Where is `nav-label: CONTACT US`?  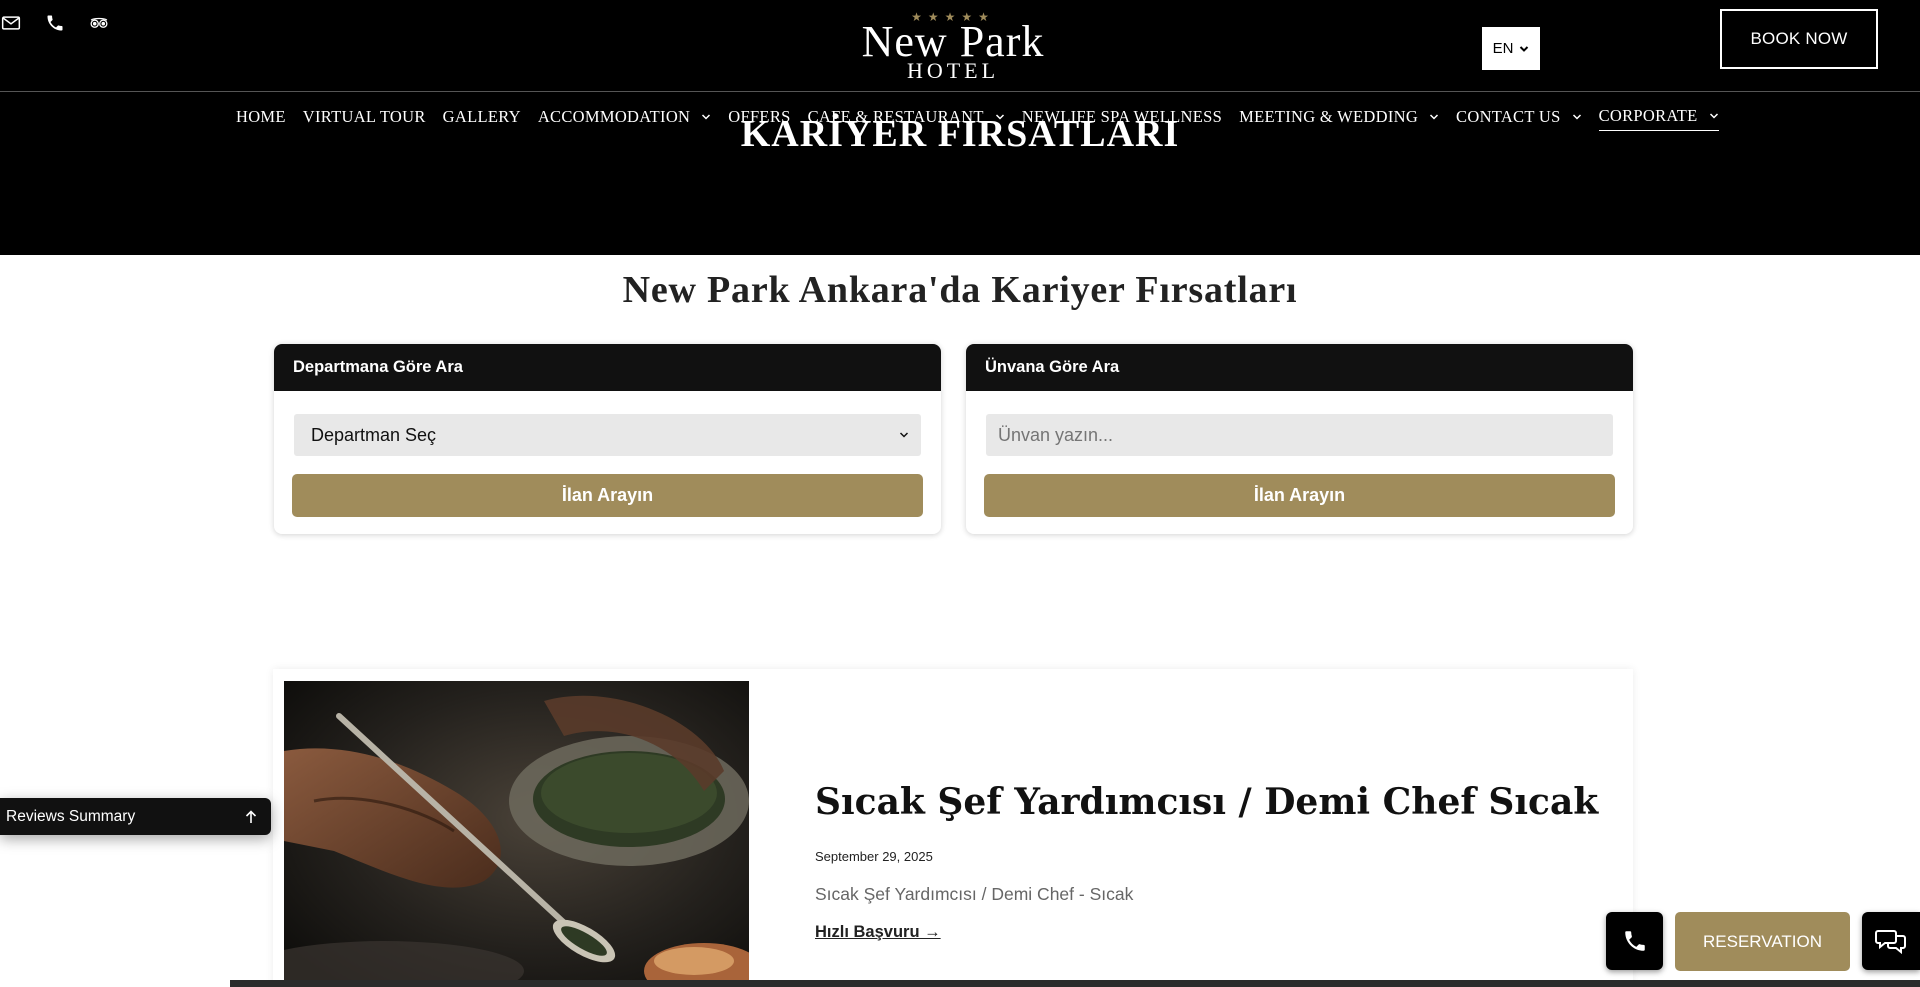 nav-label: CONTACT US is located at coordinates (1508, 116).